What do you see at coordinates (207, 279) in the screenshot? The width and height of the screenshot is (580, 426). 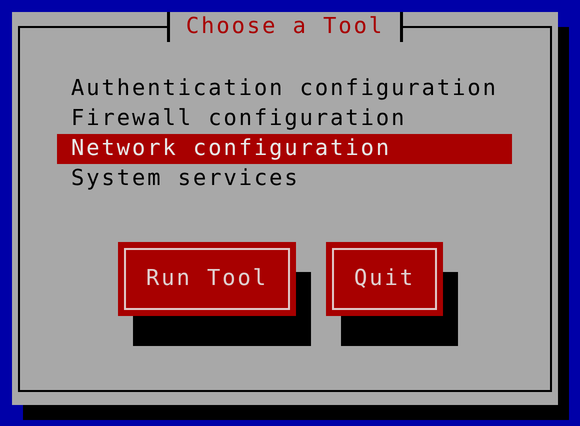 I see `run-tool-button: Run Tool` at bounding box center [207, 279].